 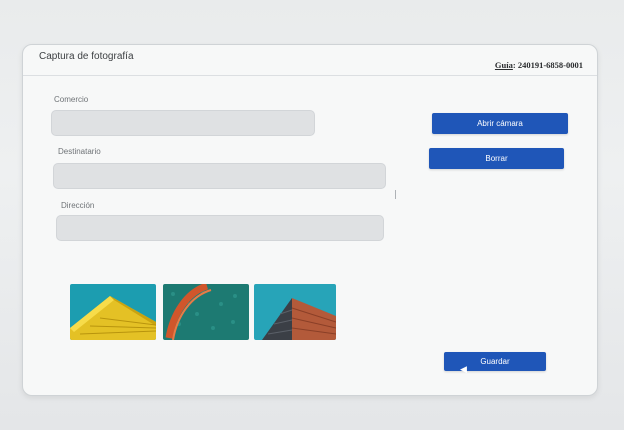 What do you see at coordinates (71, 99) in the screenshot?
I see `comercio-label: Comercio` at bounding box center [71, 99].